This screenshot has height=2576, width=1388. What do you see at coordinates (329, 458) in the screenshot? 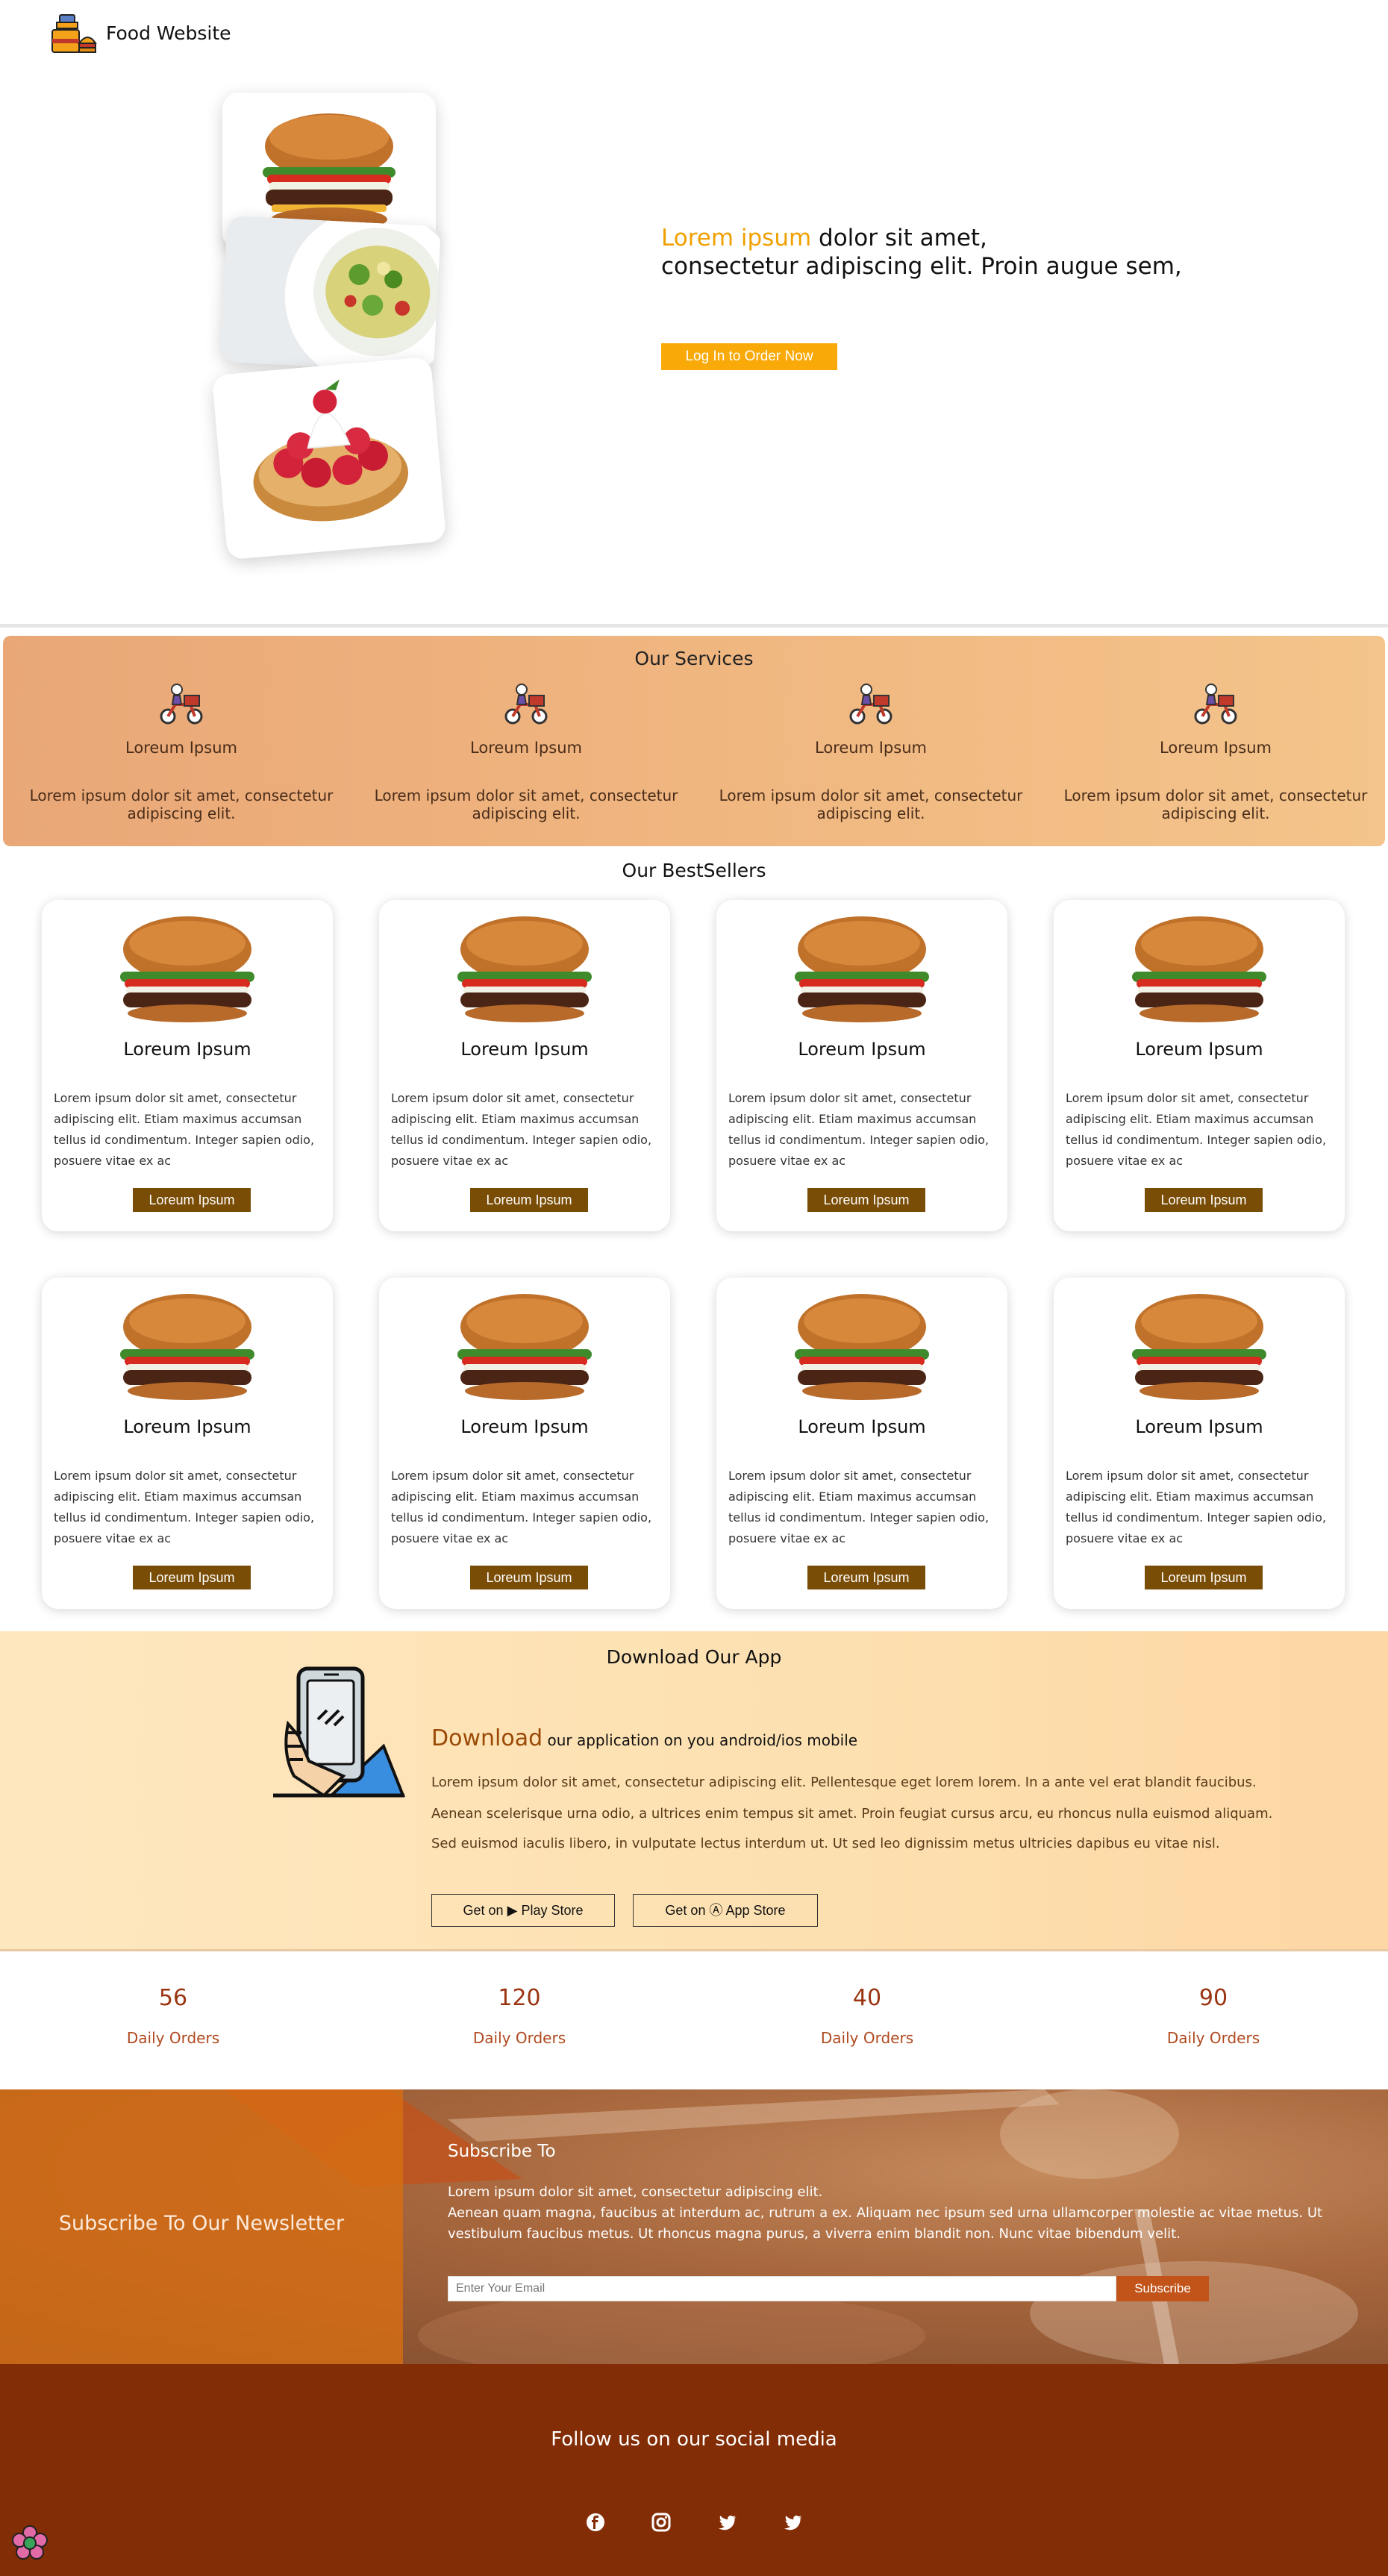
I see `raspberry-tart-image` at bounding box center [329, 458].